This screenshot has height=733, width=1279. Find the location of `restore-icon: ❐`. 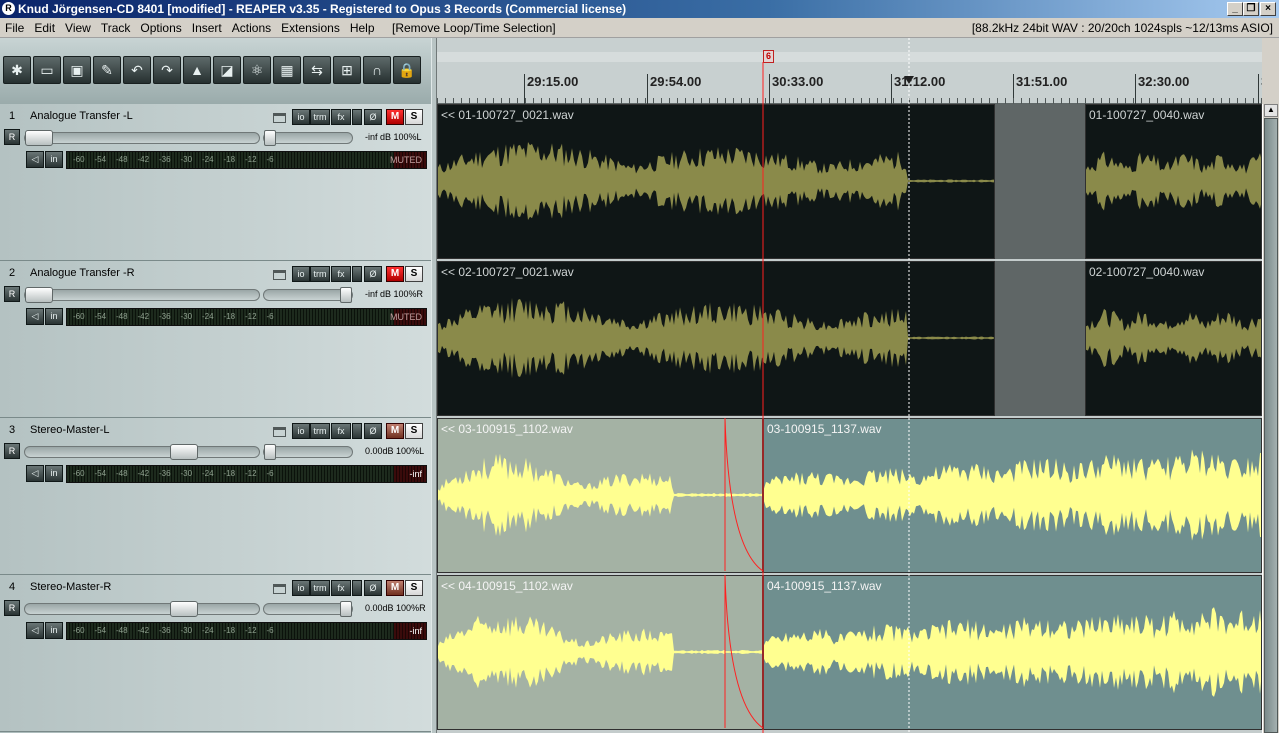

restore-icon: ❐ is located at coordinates (1251, 9).